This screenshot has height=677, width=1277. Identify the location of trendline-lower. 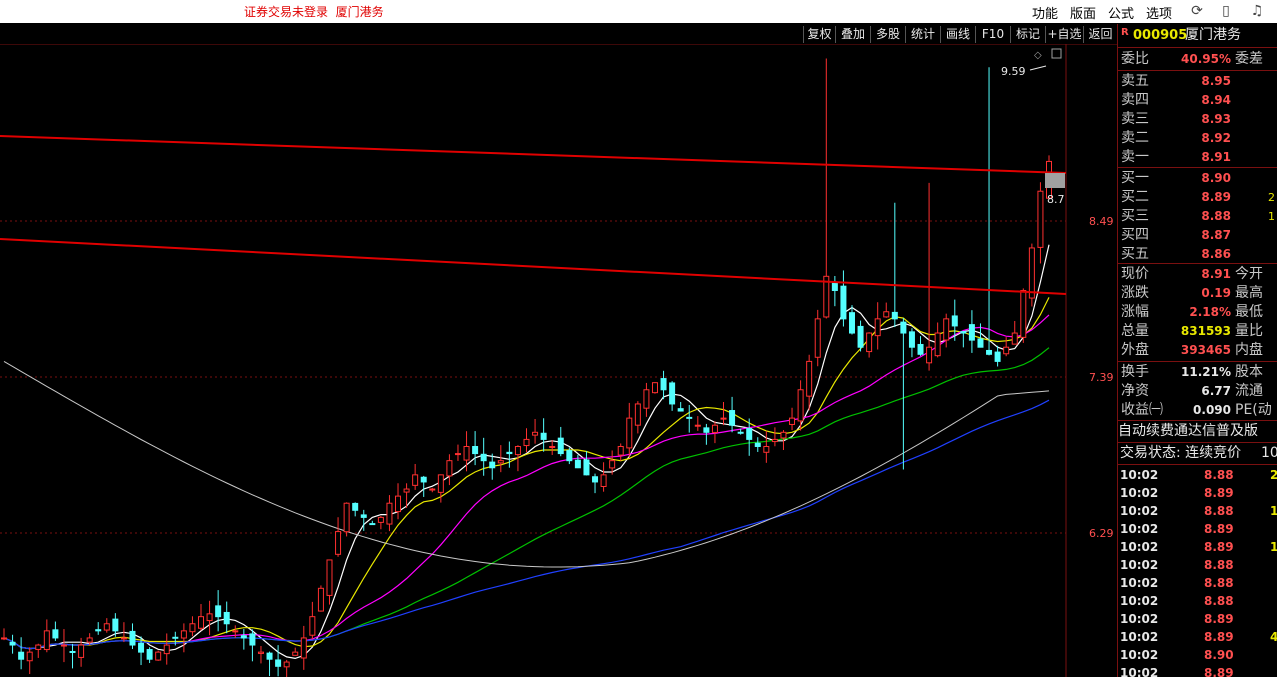
(533, 266).